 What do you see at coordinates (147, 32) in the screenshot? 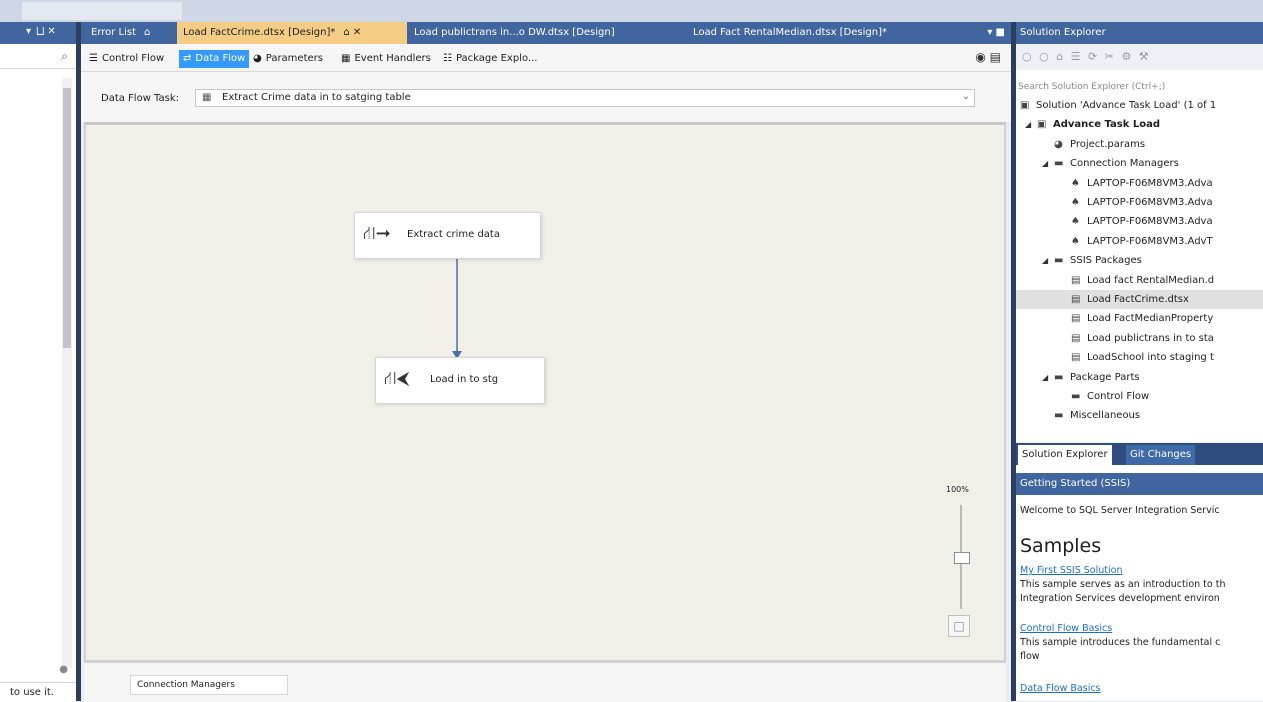
I see `tab-pin-close-icon: ⌂` at bounding box center [147, 32].